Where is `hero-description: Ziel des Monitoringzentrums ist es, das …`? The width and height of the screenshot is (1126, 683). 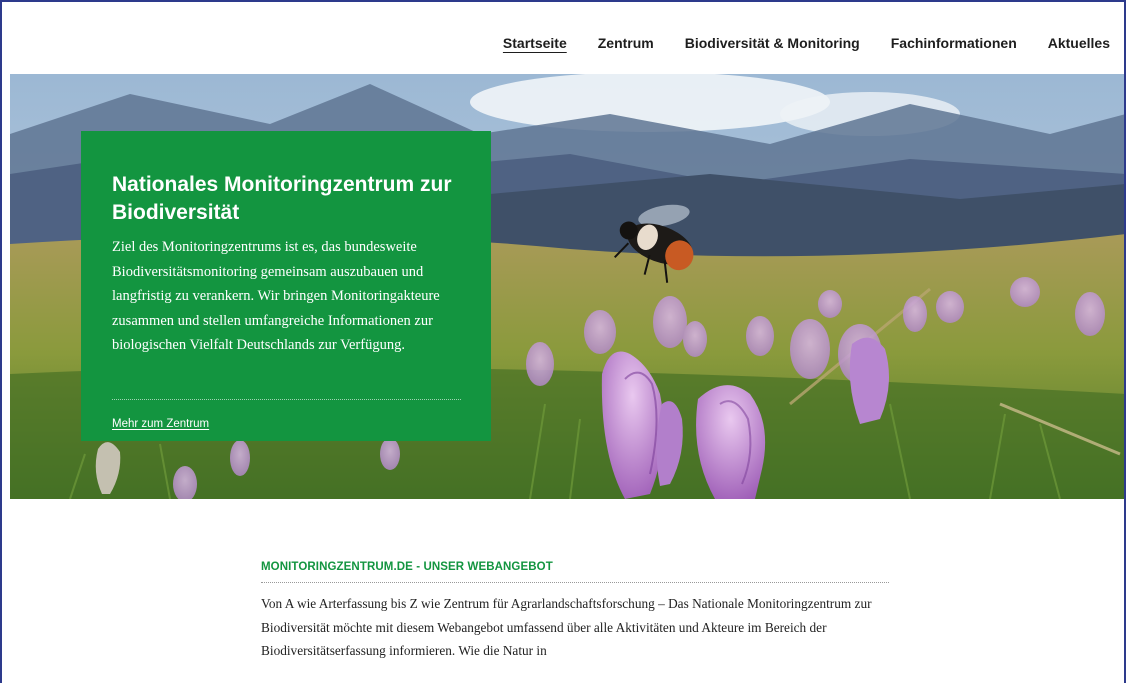 hero-description: Ziel des Monitoringzentrums ist es, das … is located at coordinates (276, 296).